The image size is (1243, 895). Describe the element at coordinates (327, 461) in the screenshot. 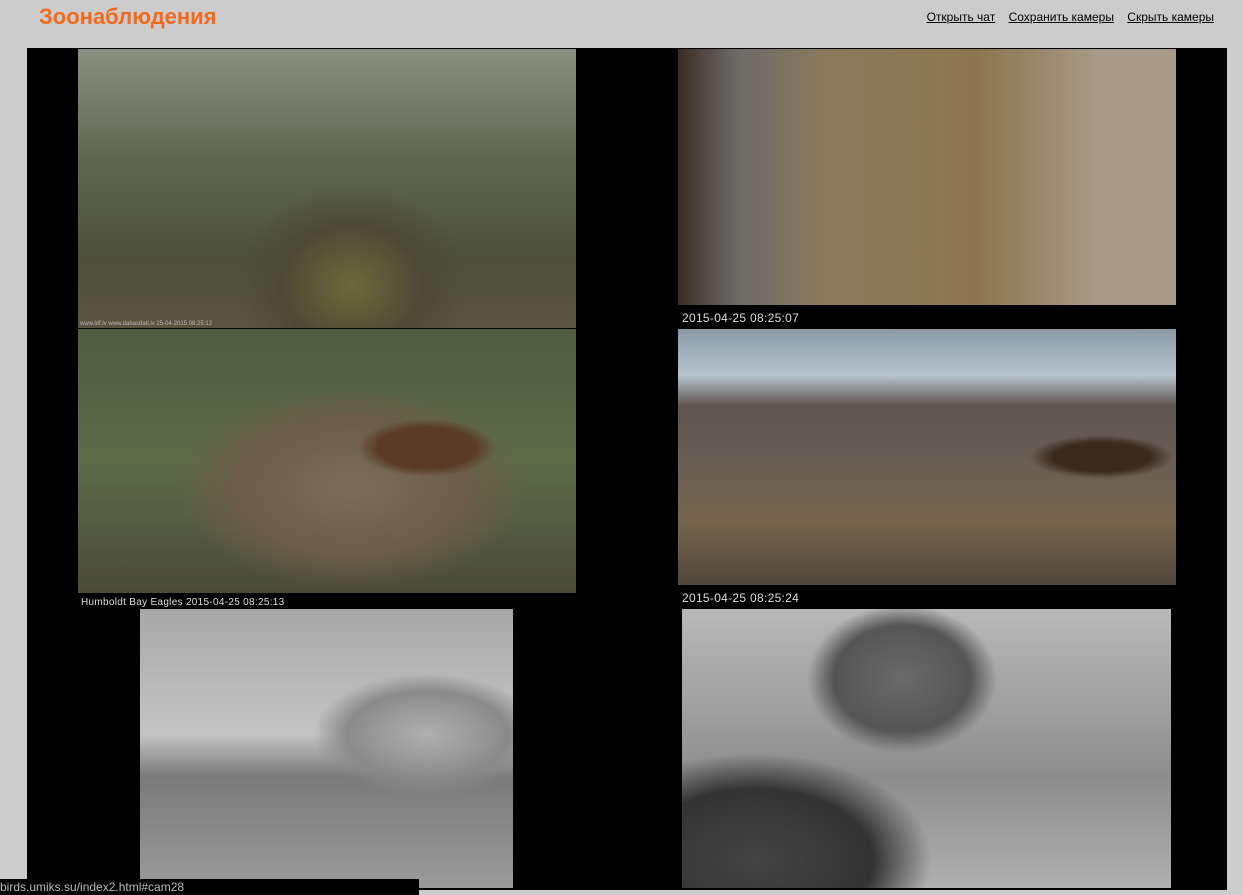

I see `camera-humboldt-bay-eagles` at that location.